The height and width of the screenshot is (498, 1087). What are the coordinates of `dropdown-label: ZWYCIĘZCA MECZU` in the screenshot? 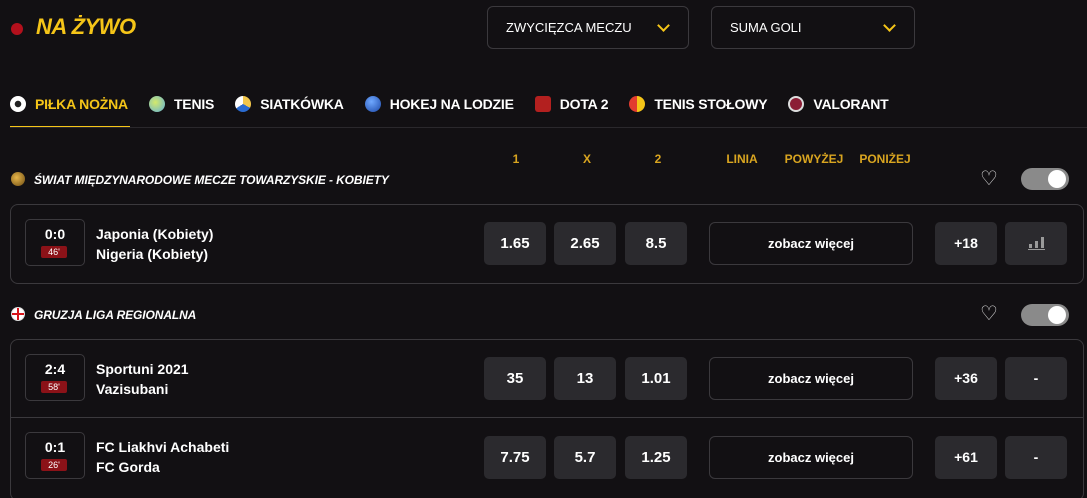 It's located at (569, 27).